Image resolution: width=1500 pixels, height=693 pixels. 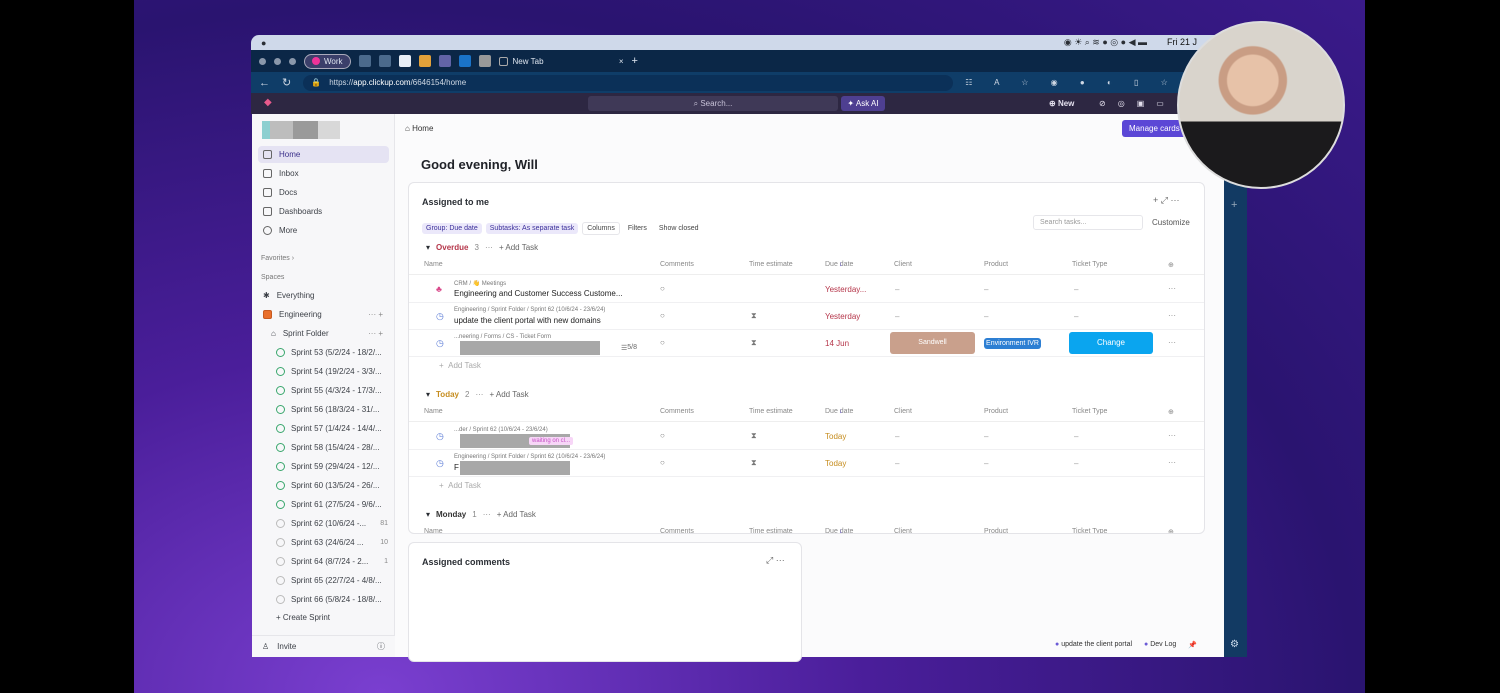 I want to click on tab-clickup, so click(x=404, y=61).